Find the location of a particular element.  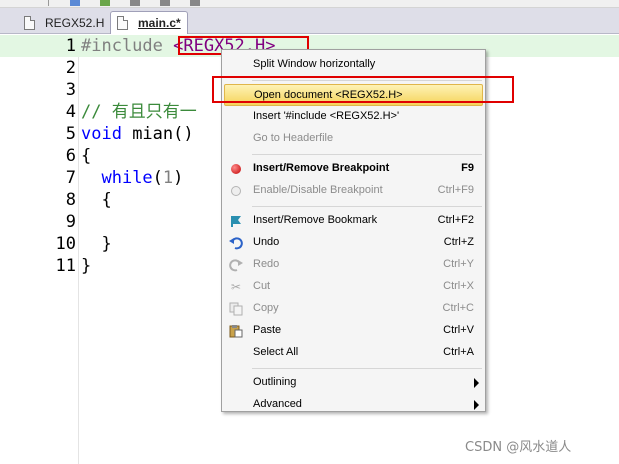

toolbar-strip is located at coordinates (309, 4).